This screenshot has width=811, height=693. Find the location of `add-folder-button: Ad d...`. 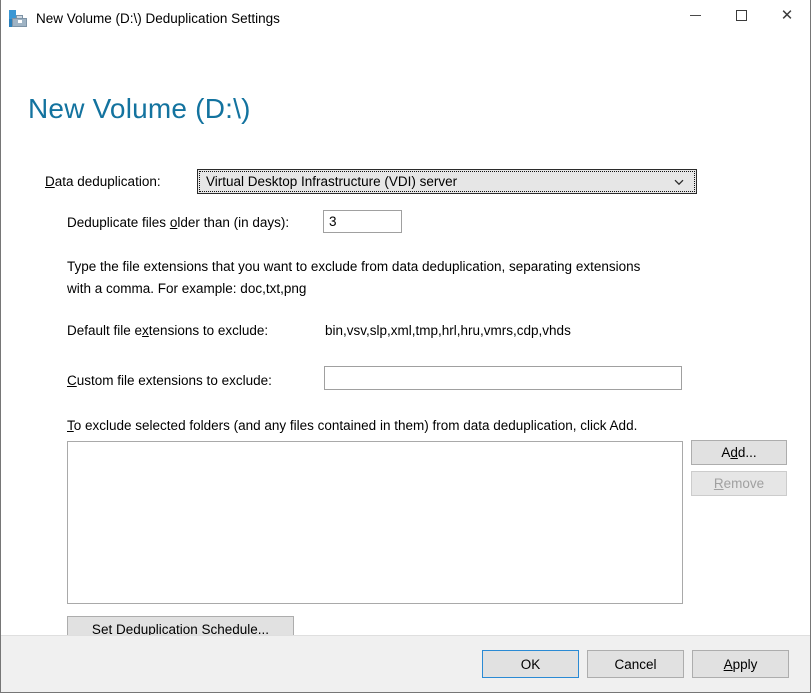

add-folder-button: Ad d... is located at coordinates (739, 452).